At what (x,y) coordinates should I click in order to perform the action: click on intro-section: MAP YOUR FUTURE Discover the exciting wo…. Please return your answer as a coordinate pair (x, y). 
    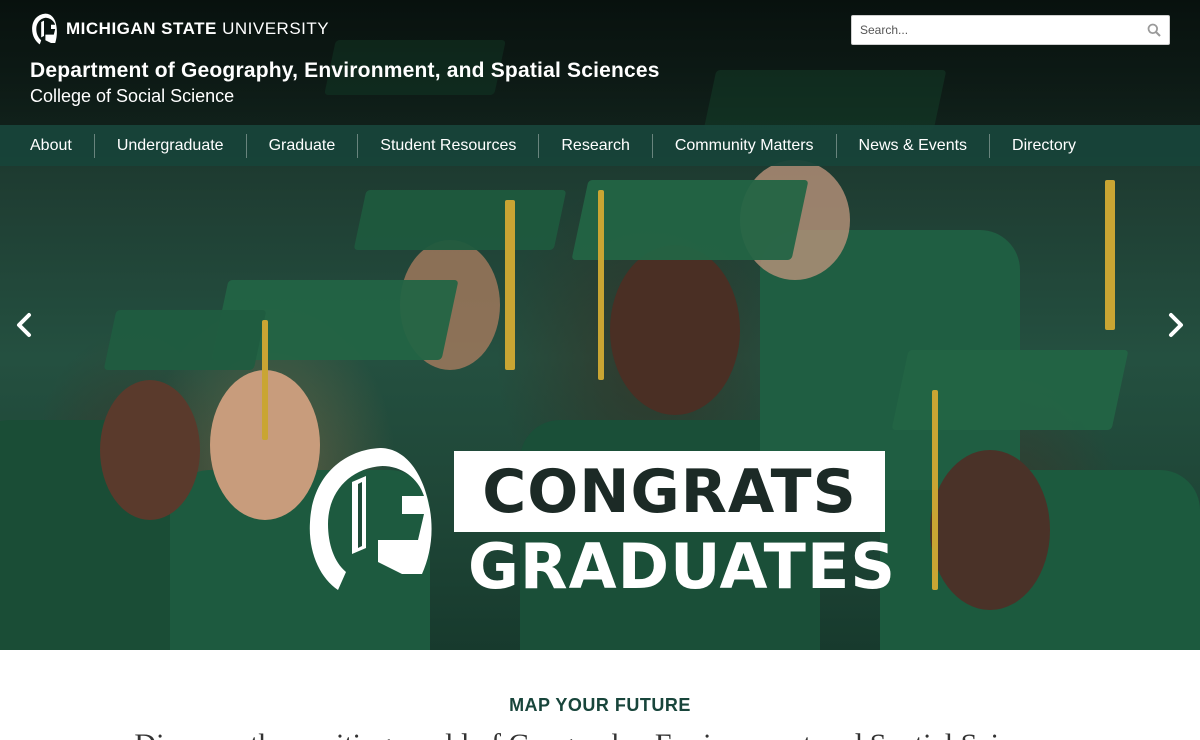
    Looking at the image, I should click on (600, 695).